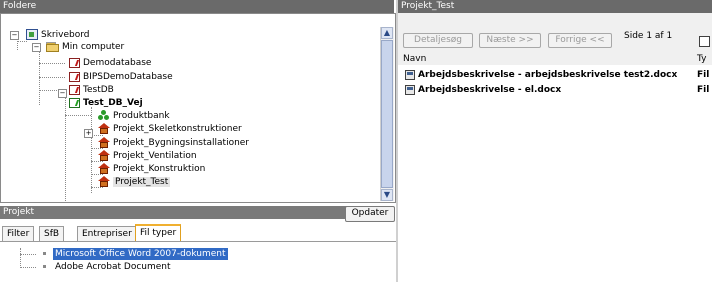  I want to click on scroll-up-button: ▲, so click(387, 33).